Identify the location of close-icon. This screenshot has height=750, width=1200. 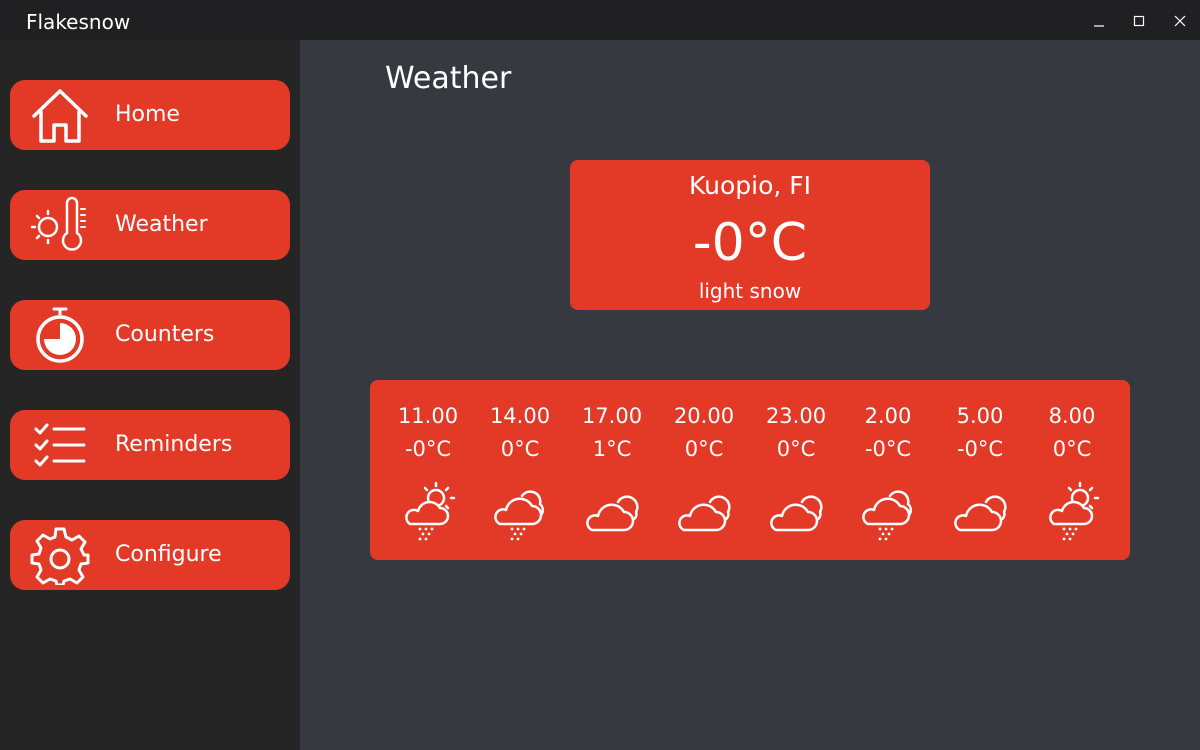
(1180, 21).